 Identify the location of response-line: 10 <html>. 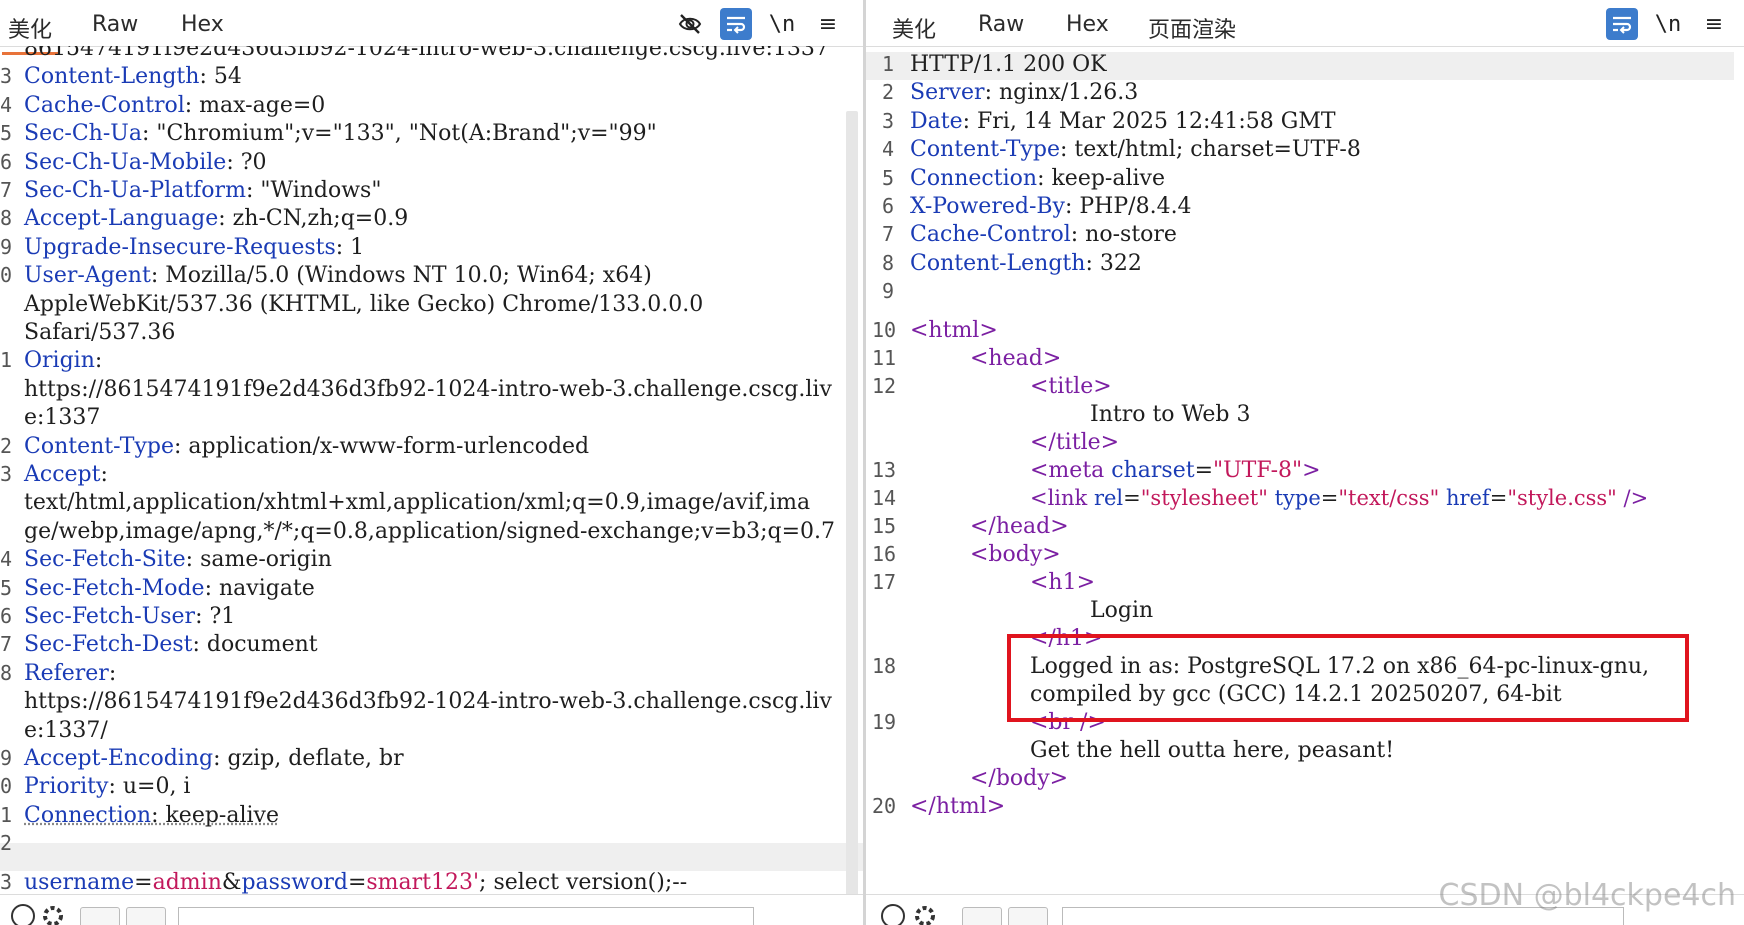
(935, 330).